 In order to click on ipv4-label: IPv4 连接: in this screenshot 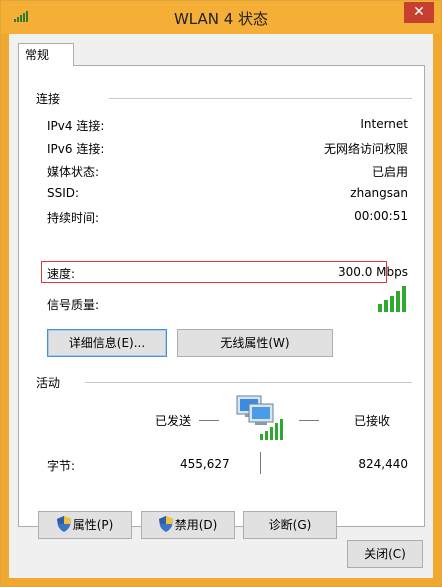, I will do `click(76, 126)`.